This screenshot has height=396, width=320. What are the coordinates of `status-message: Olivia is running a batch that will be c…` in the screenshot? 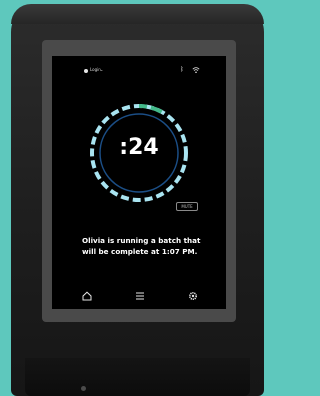 It's located at (141, 246).